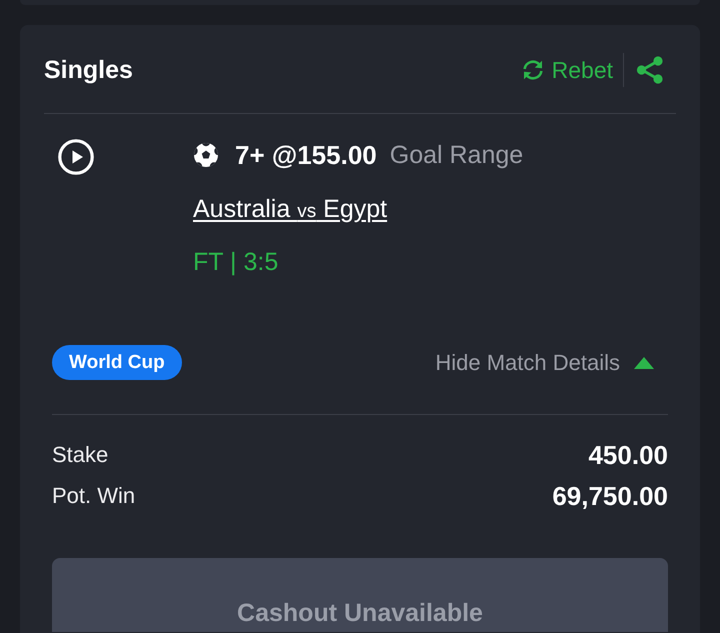  What do you see at coordinates (306, 155) in the screenshot?
I see `pick-odds: 7+ @155.00` at bounding box center [306, 155].